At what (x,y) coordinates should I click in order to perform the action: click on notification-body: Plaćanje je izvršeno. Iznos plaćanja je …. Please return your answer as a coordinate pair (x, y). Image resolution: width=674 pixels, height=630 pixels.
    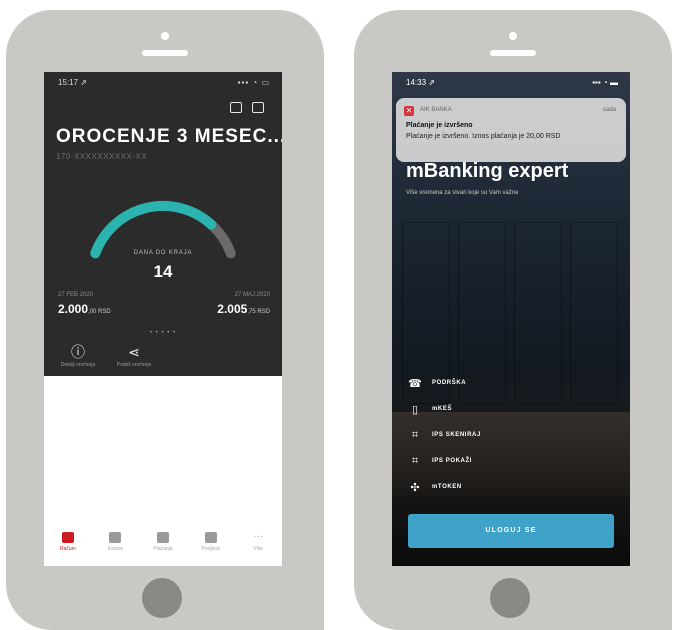
    Looking at the image, I should click on (483, 136).